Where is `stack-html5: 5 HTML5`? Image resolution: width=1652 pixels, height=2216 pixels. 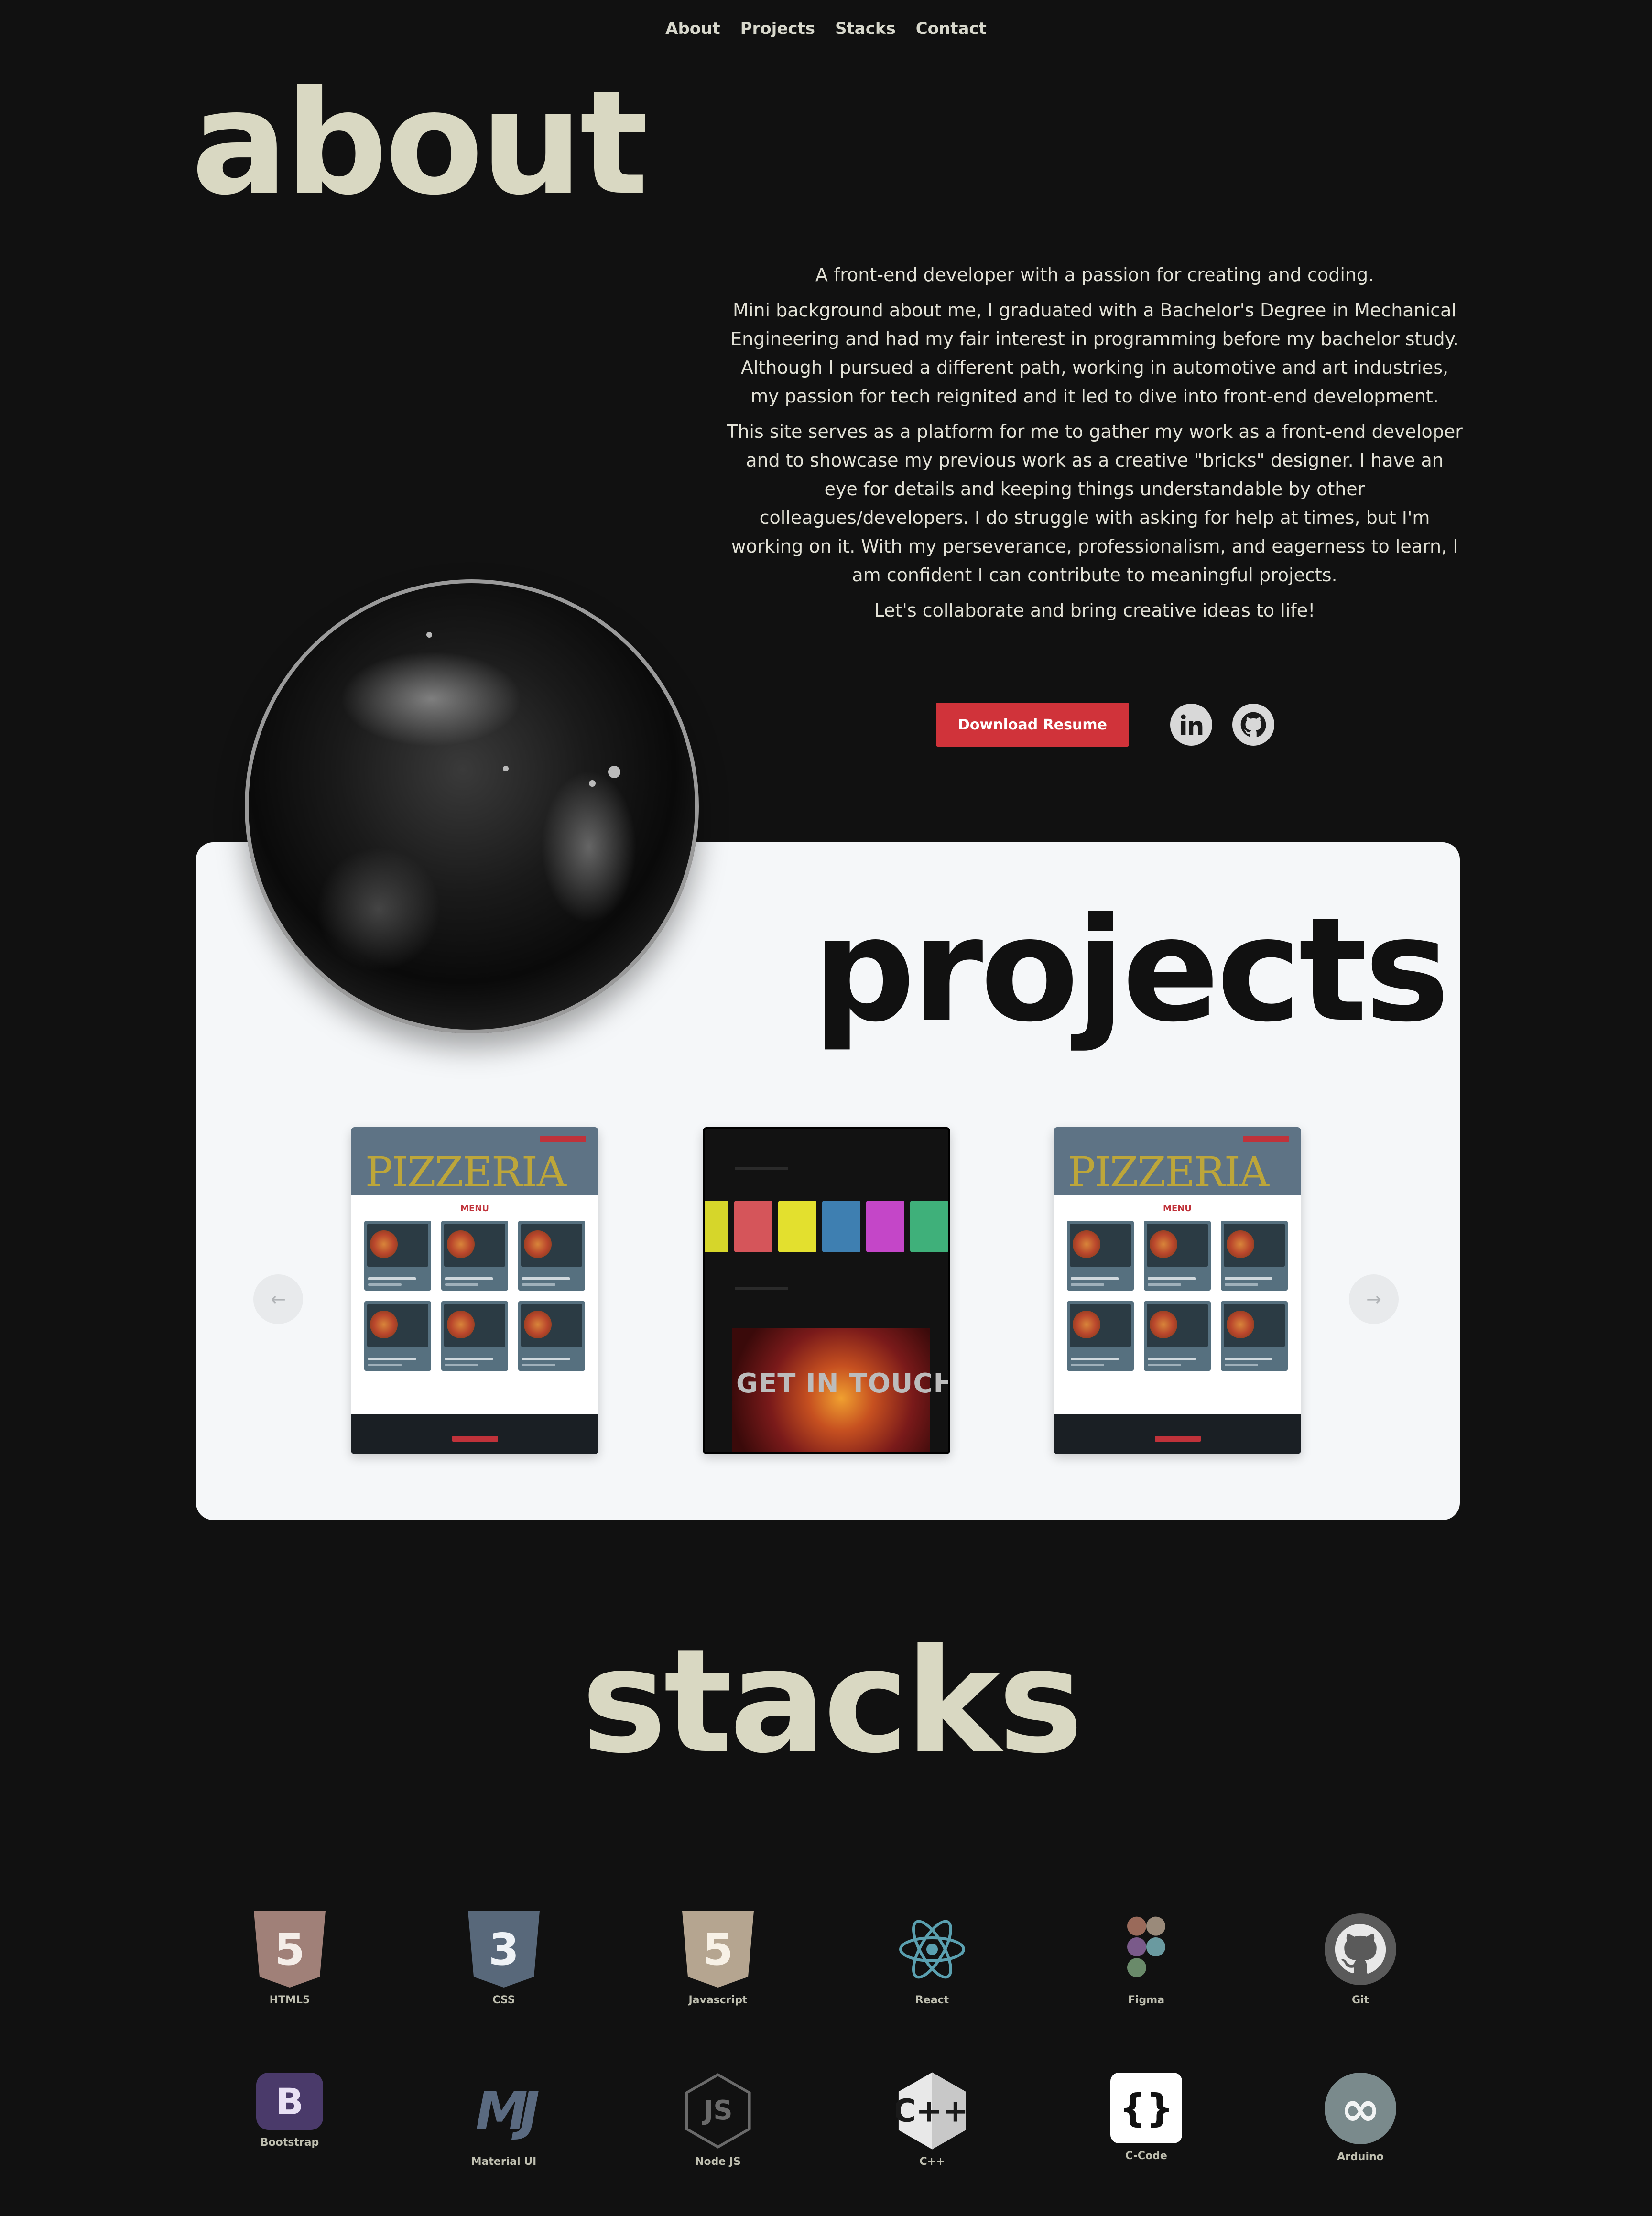
stack-html5: 5 HTML5 is located at coordinates (289, 1958).